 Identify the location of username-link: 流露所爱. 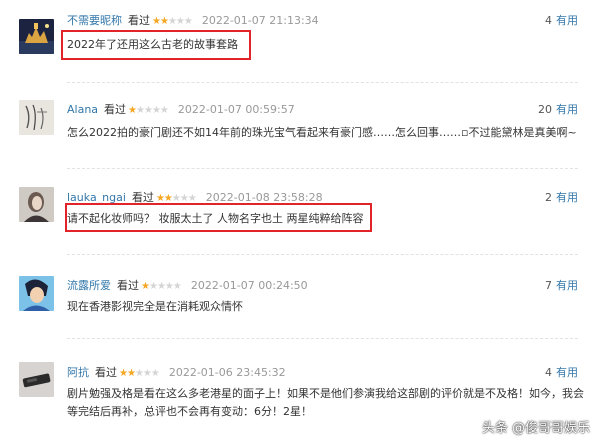
(89, 285).